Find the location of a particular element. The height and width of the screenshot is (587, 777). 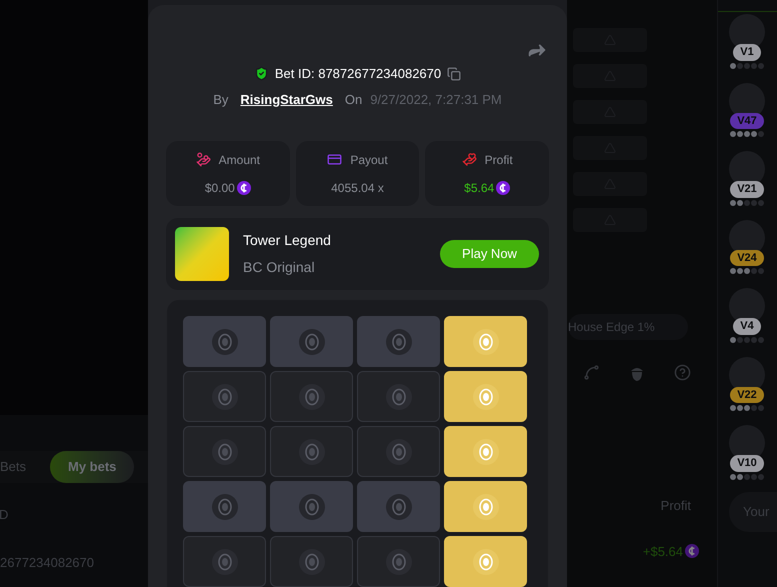

stat-label: Profit is located at coordinates (498, 160).